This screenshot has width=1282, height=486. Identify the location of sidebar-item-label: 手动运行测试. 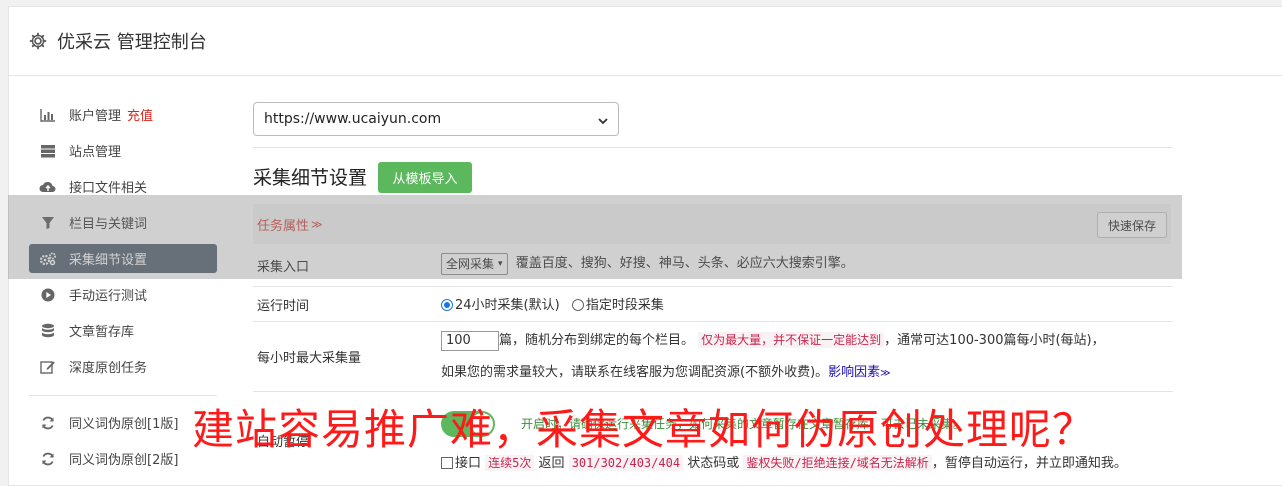
(108, 296).